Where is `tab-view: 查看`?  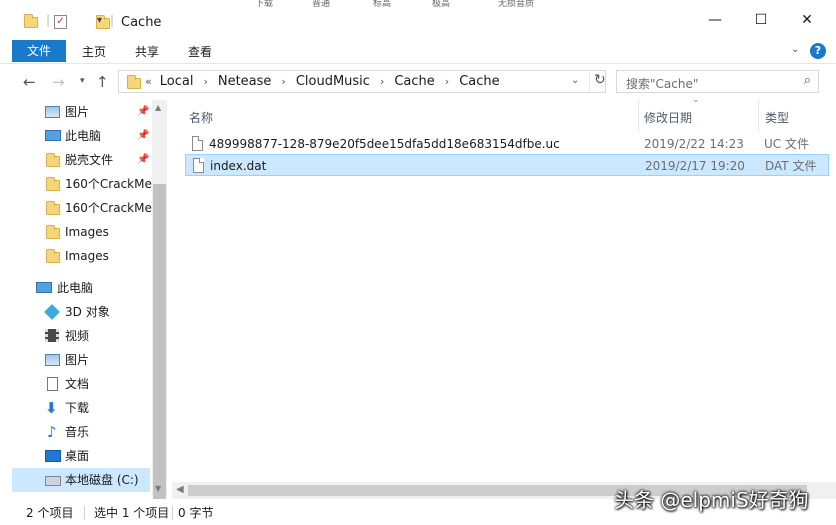
tab-view: 查看 is located at coordinates (200, 52).